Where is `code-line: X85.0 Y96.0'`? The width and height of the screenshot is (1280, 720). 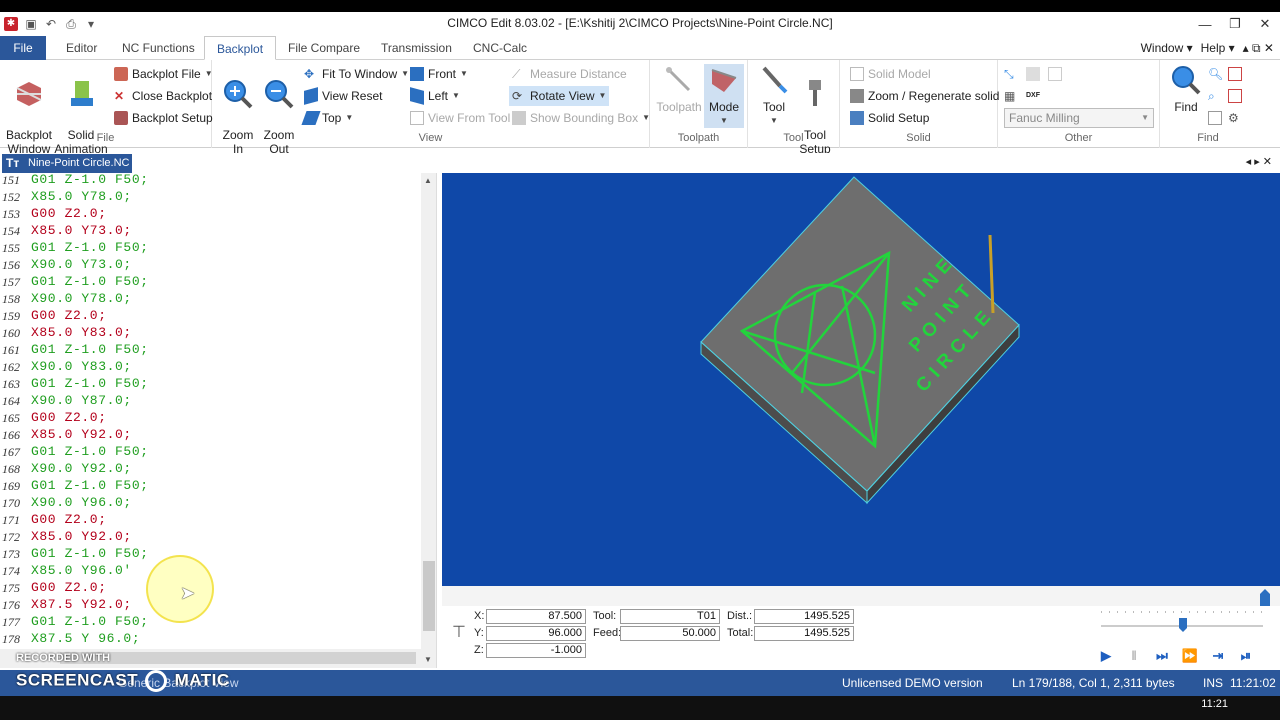 code-line: X85.0 Y96.0' is located at coordinates (81, 570).